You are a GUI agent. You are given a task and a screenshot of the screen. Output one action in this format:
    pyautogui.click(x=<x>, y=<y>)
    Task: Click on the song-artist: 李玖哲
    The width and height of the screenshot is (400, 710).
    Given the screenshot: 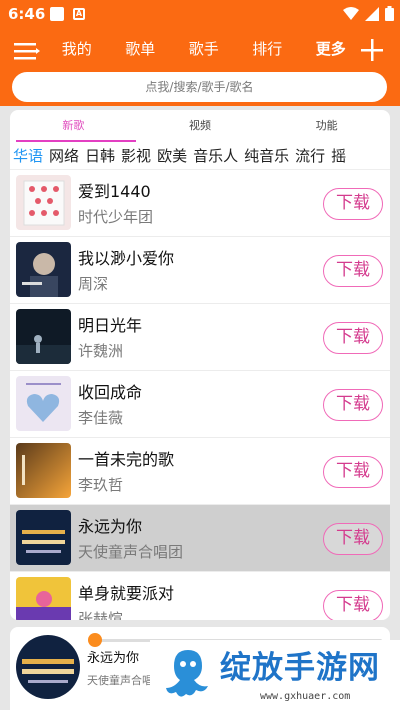 What is the action you would take?
    pyautogui.click(x=101, y=485)
    